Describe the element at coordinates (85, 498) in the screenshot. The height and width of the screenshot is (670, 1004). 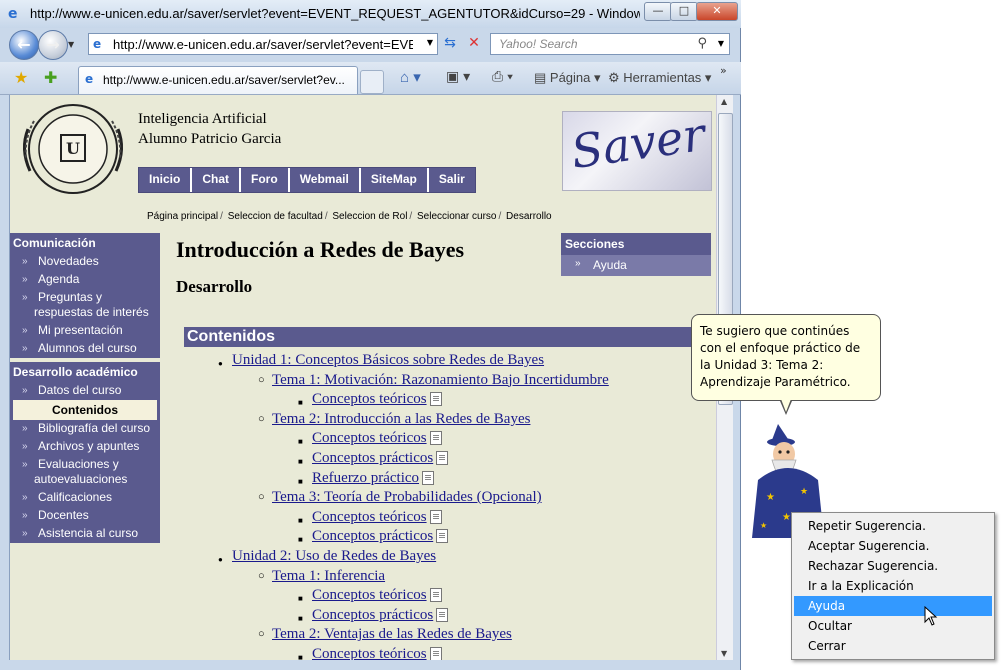
I see `sidebar-item-calificaciones: » Calificaciones` at that location.